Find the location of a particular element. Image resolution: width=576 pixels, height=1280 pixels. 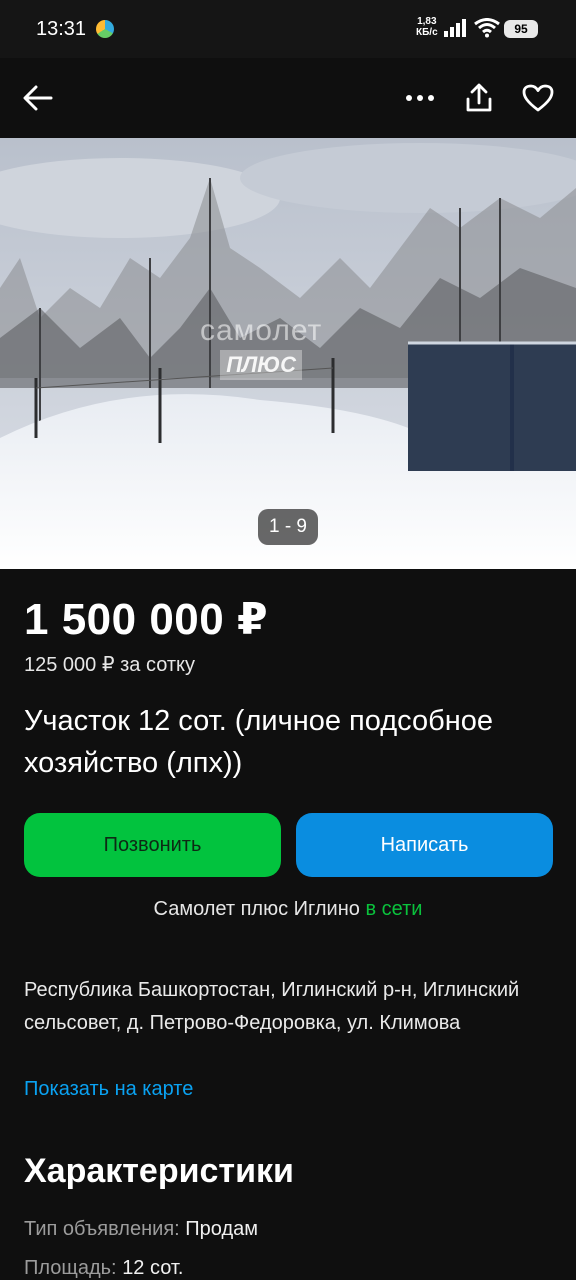

seller-info: Самолет плюс Иглино в сети is located at coordinates (288, 909).